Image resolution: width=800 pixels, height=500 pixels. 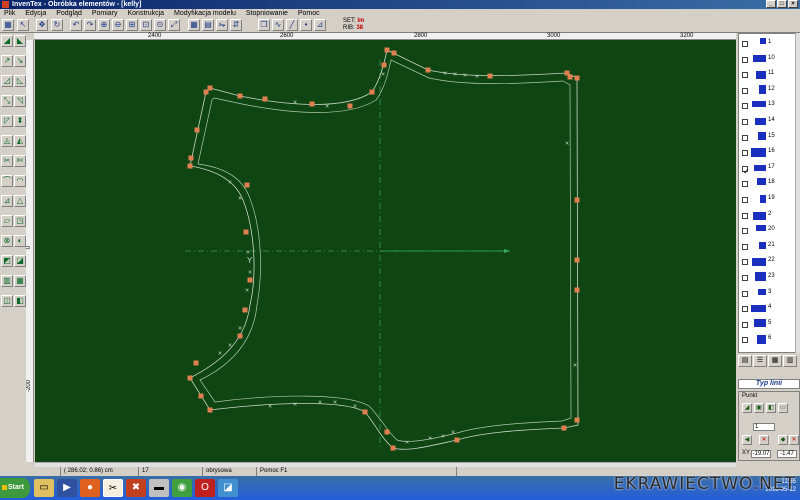 I want to click on undo-icon: ↶, so click(x=76, y=25).